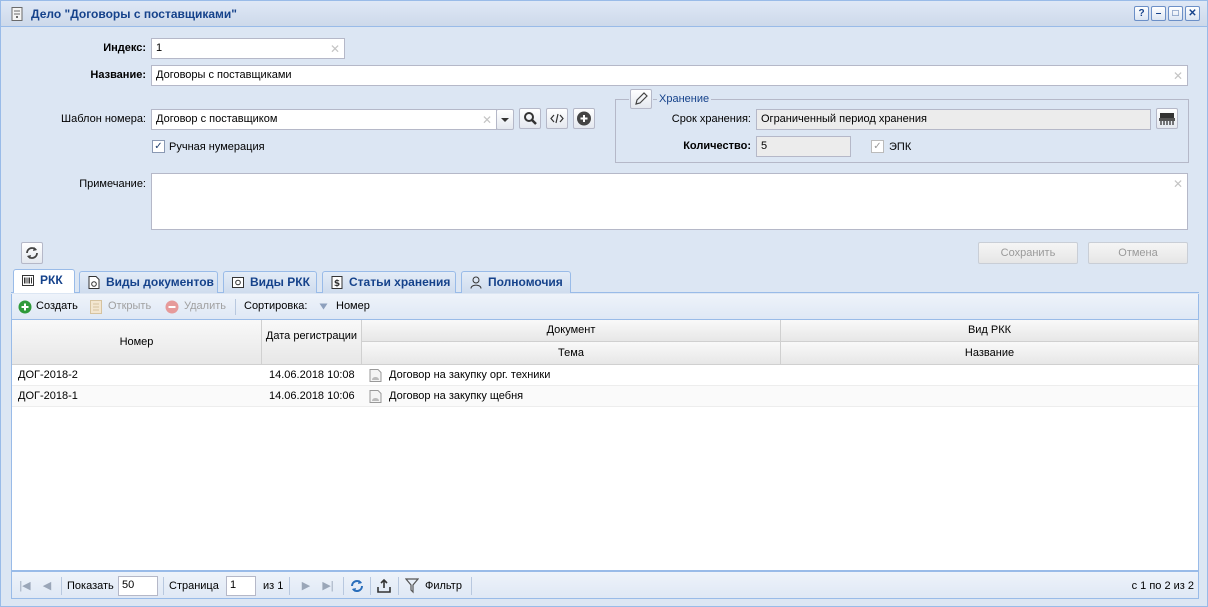 This screenshot has height=607, width=1208. I want to click on pencil-icon, so click(641, 98).